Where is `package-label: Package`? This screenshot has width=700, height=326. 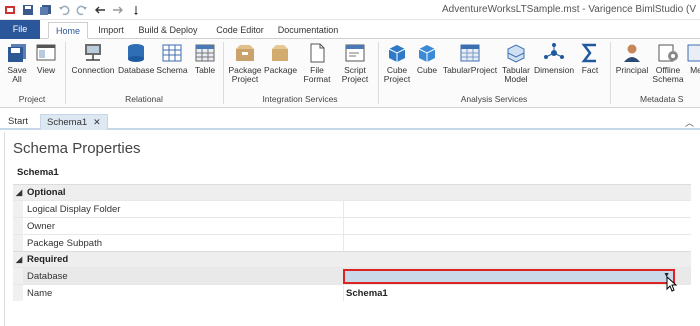 package-label: Package is located at coordinates (281, 70).